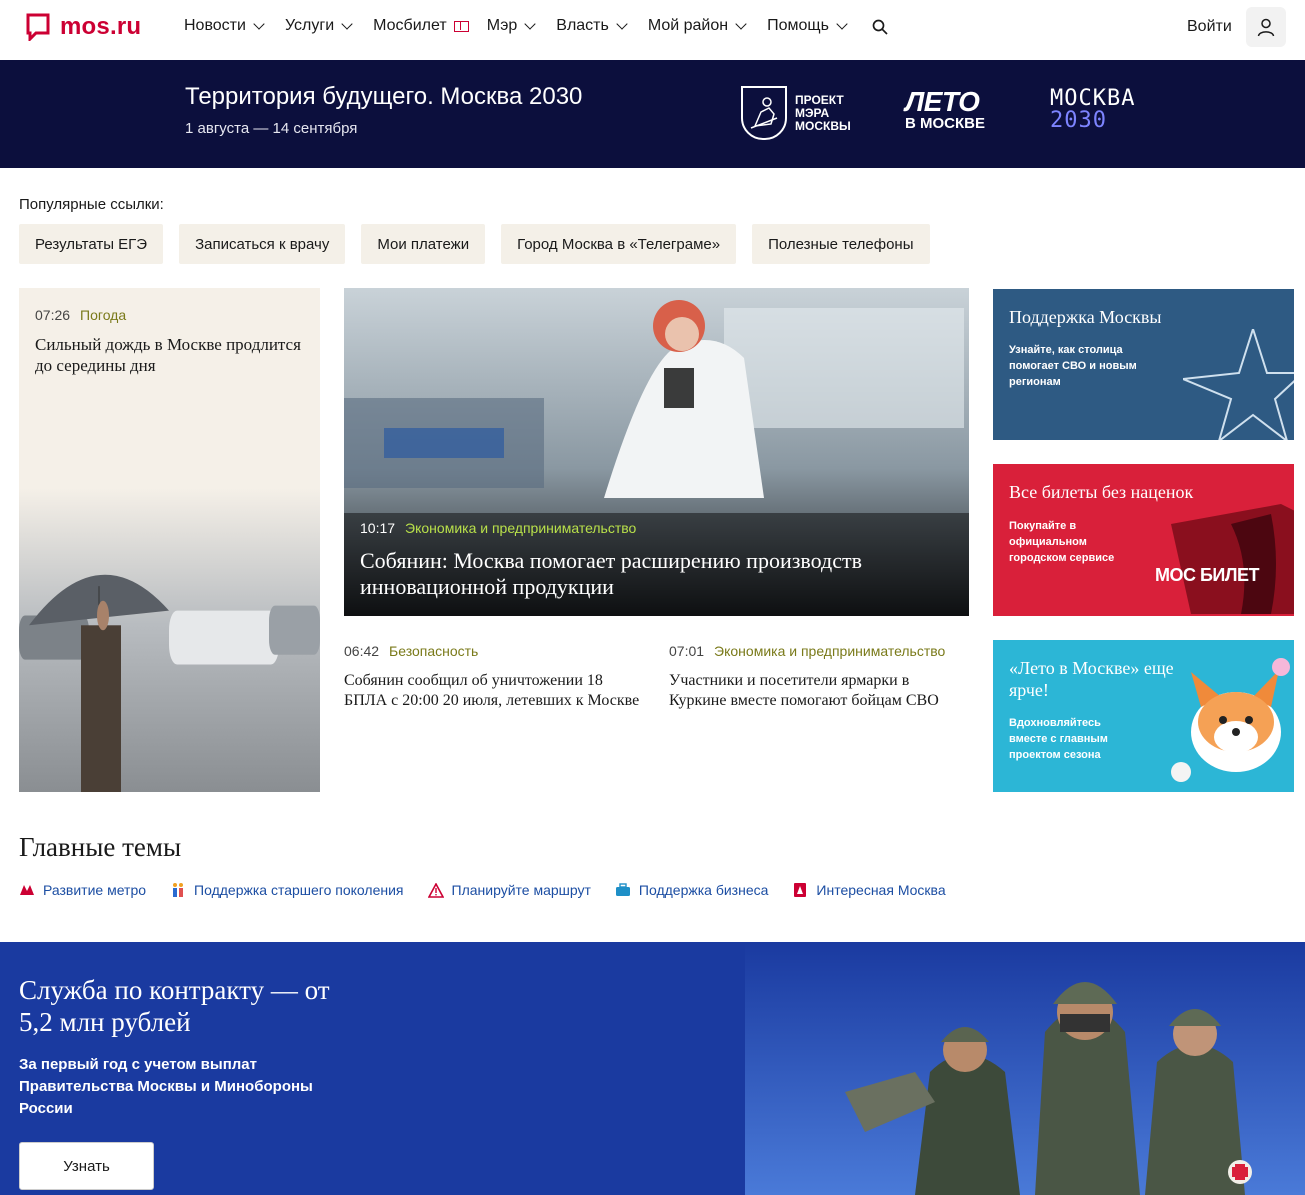  I want to click on mayor-project-logo: ПРОЕКТ МЭРА МОСКВЫ, so click(803, 113).